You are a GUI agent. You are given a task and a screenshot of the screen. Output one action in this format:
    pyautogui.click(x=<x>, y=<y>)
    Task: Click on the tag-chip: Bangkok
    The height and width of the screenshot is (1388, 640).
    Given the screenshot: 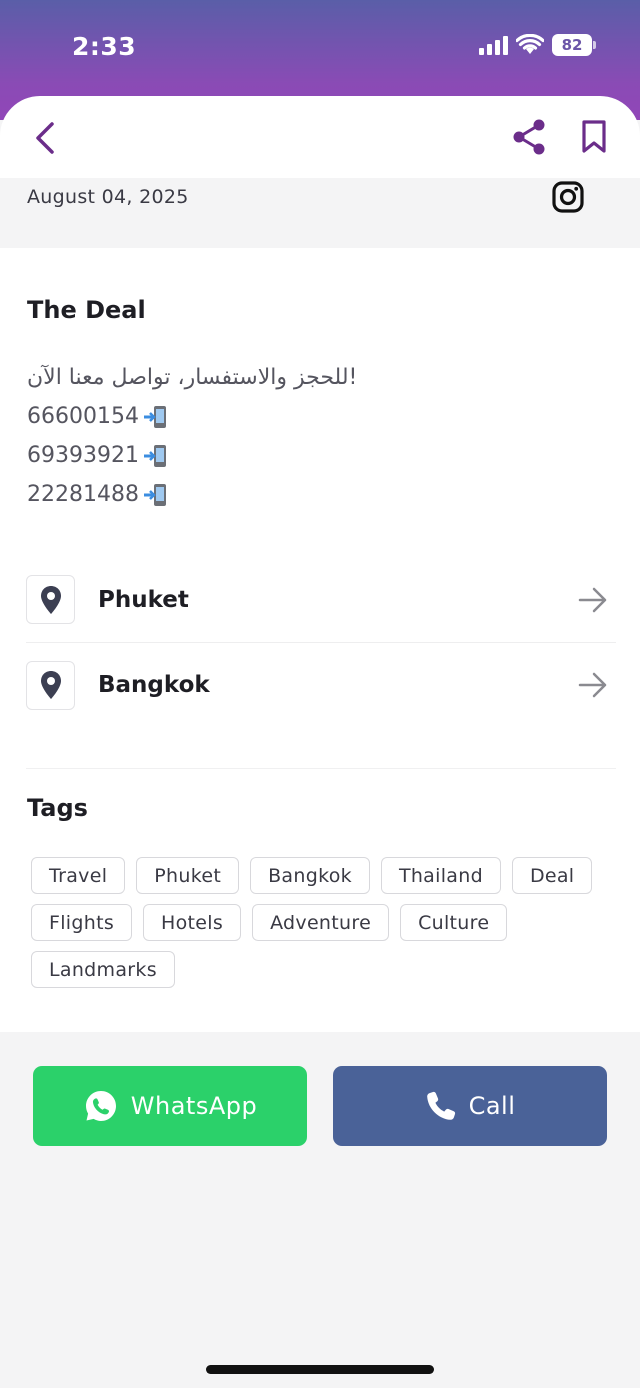 What is the action you would take?
    pyautogui.click(x=310, y=875)
    